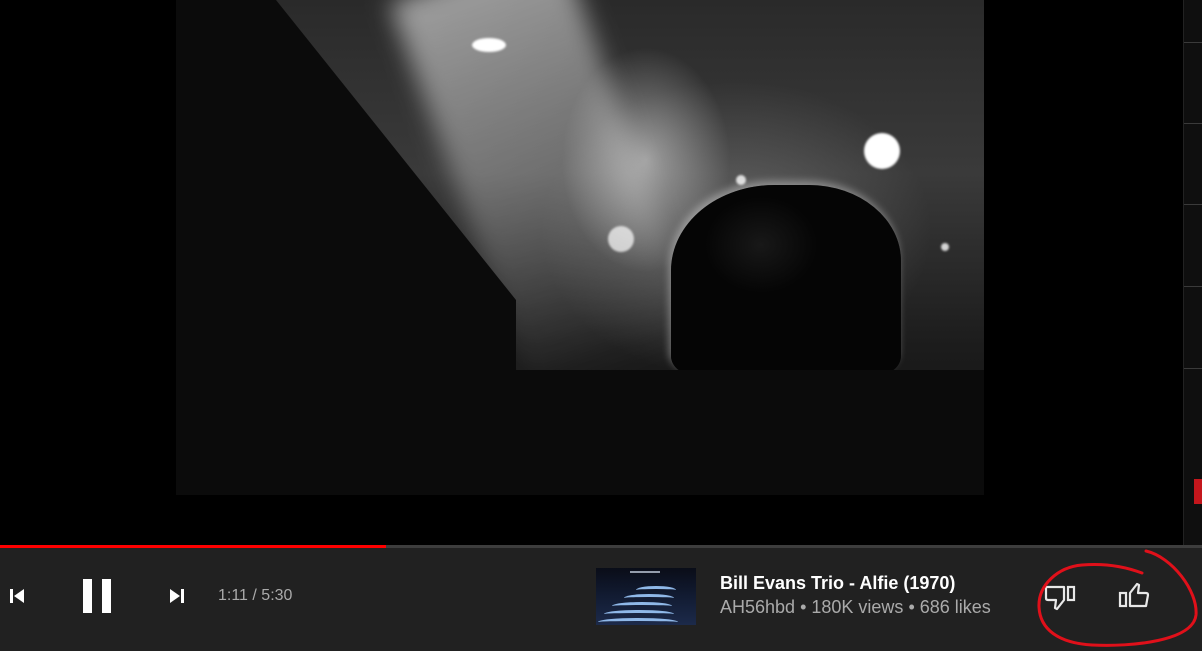  I want to click on skip-previous-icon, so click(17, 596).